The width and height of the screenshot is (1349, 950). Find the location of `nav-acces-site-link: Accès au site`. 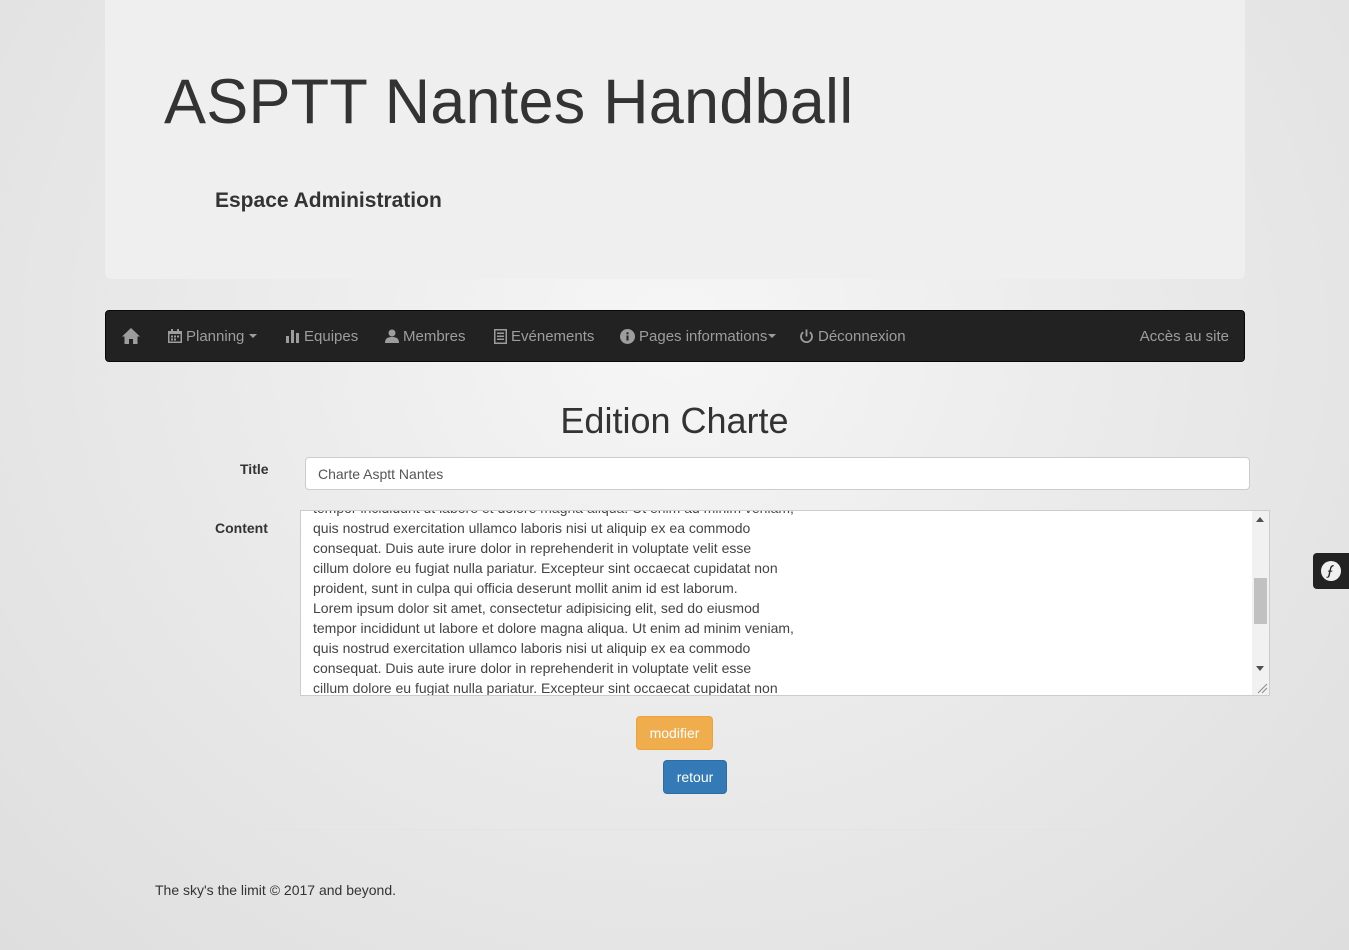

nav-acces-site-link: Accès au site is located at coordinates (1184, 336).